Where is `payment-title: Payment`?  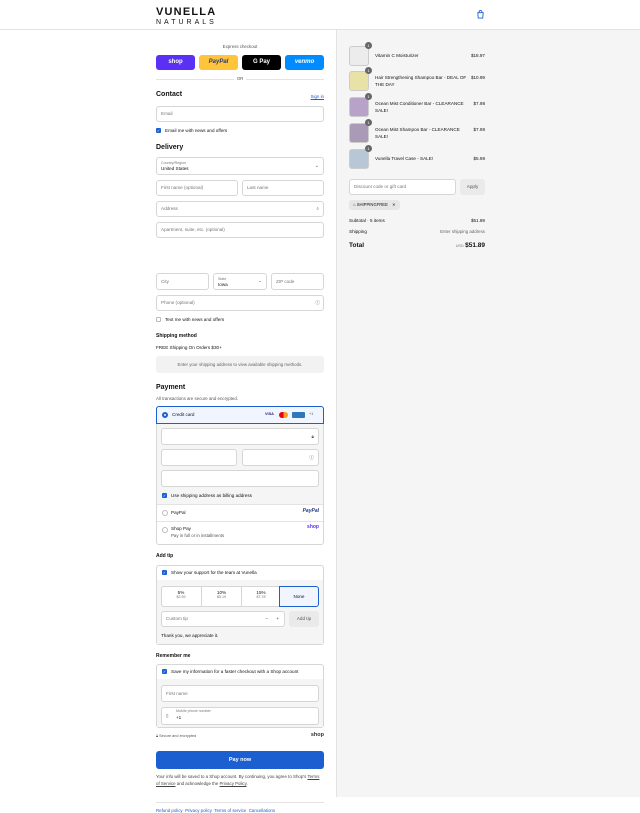
payment-title: Payment is located at coordinates (171, 387).